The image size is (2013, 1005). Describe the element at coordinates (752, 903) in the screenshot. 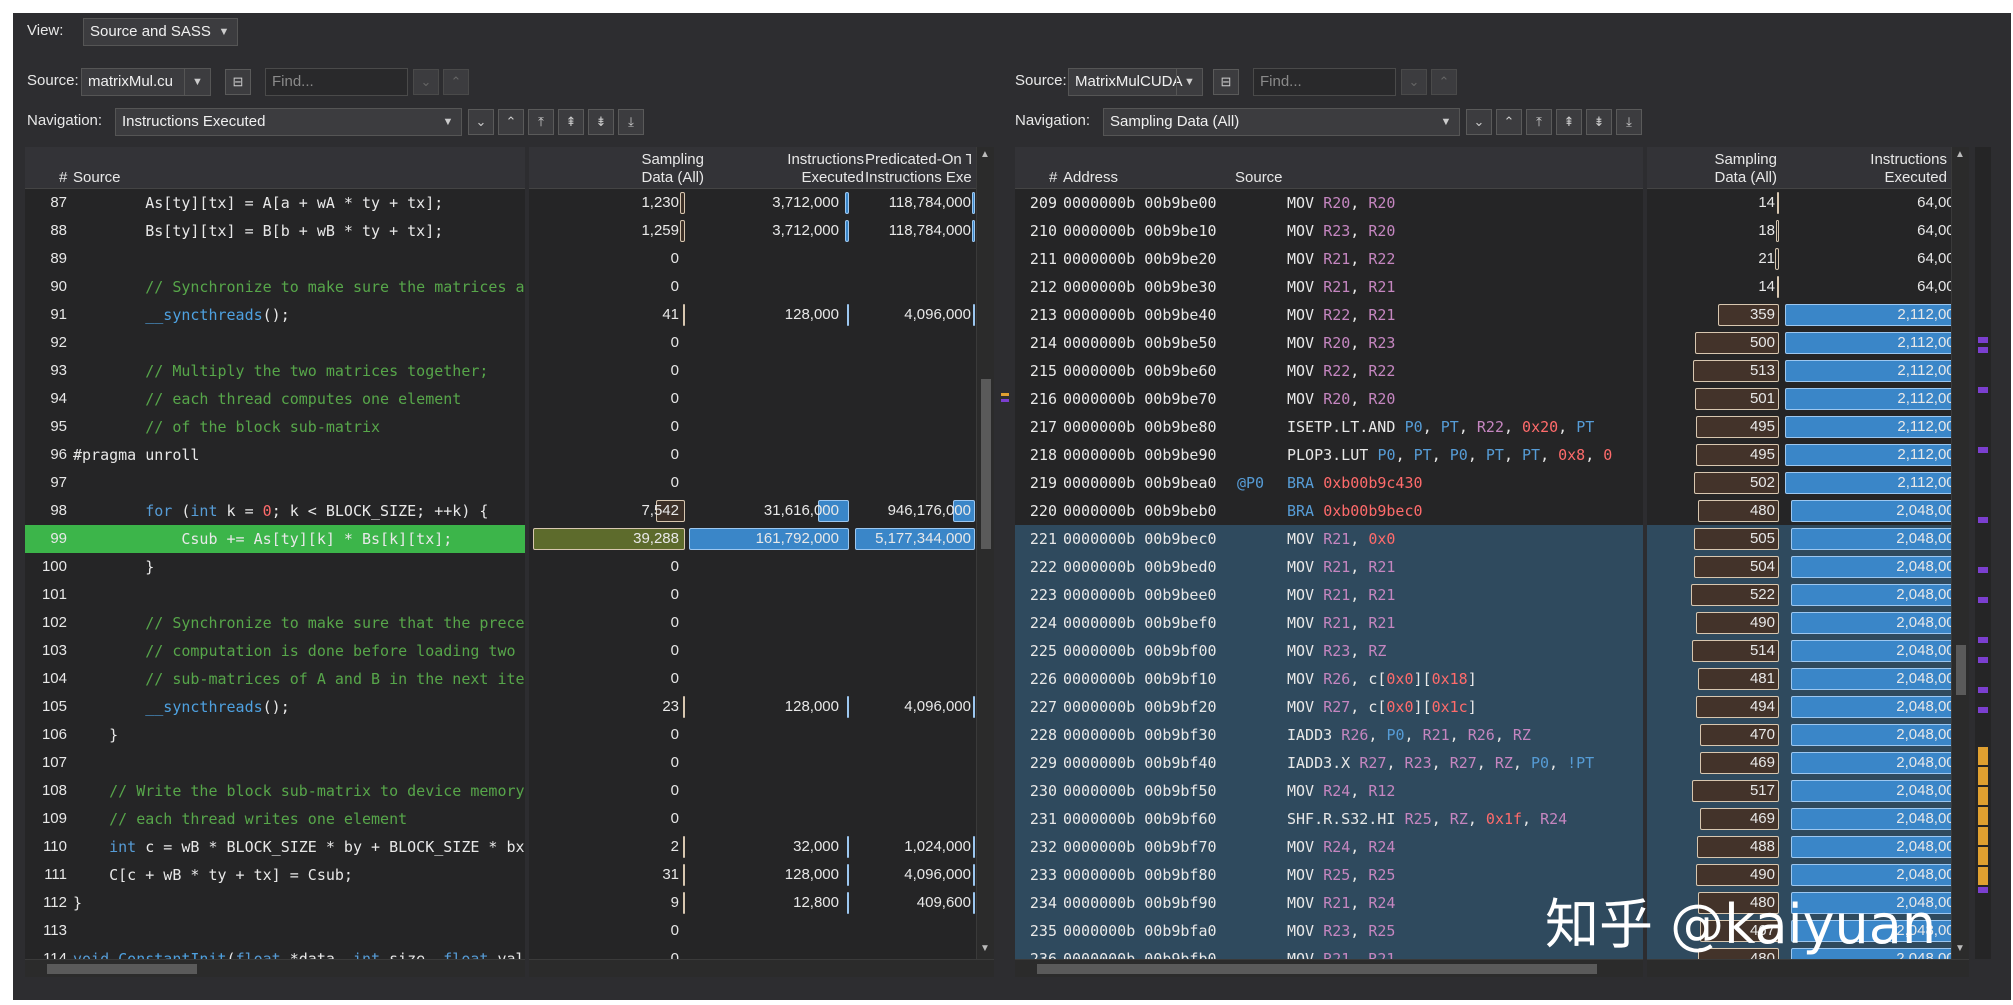

I see `metric-row: 9 12,800 409,600` at that location.